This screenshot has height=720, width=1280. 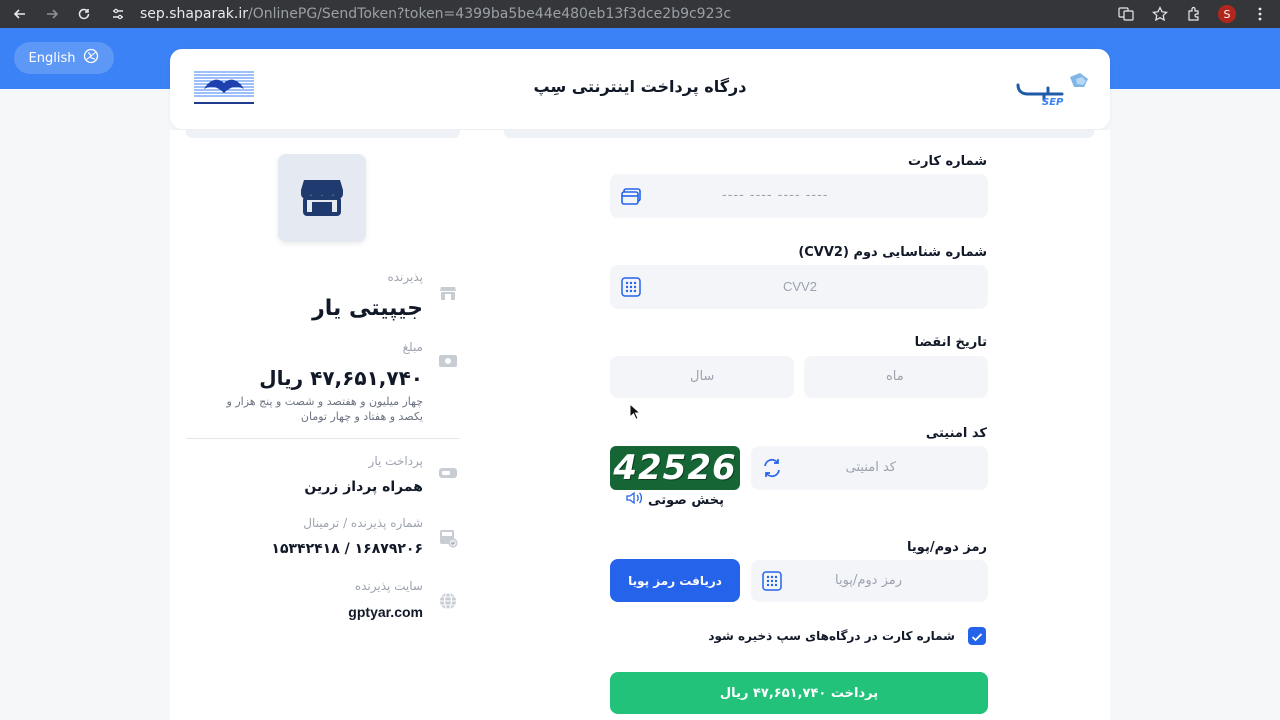 I want to click on site-settings-icon, so click(x=118, y=14).